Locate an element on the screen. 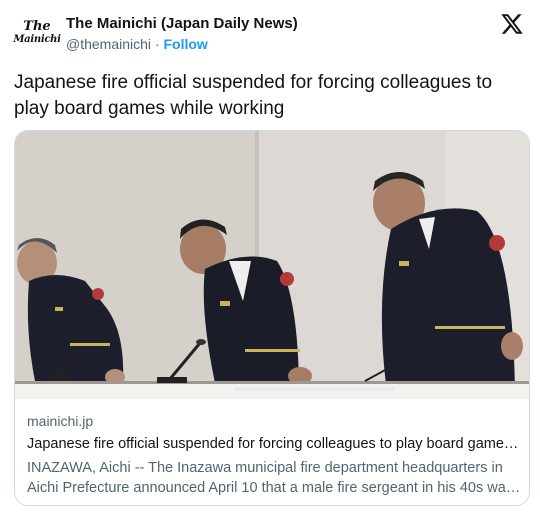 Image resolution: width=540 pixels, height=516 pixels. avatar: The Mainichi is located at coordinates (37, 33).